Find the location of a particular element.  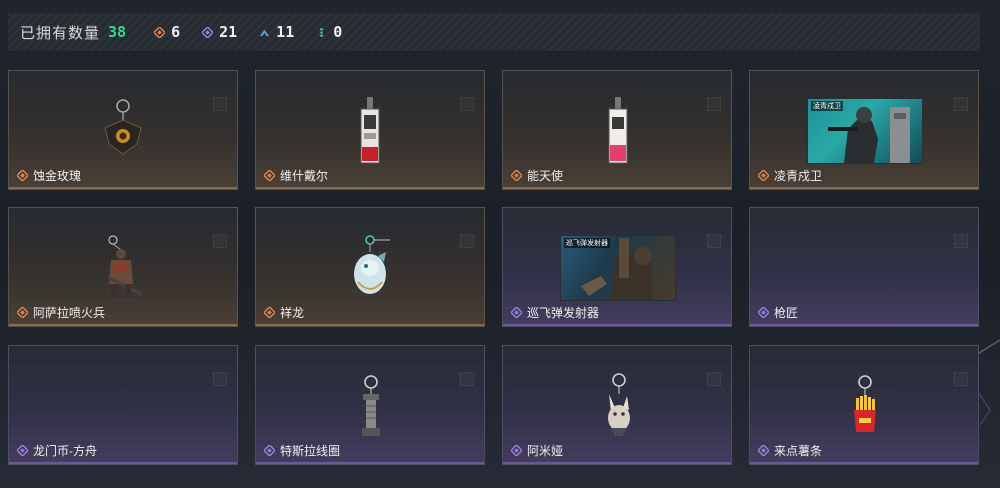

item-name: 枪匠 is located at coordinates (786, 313).